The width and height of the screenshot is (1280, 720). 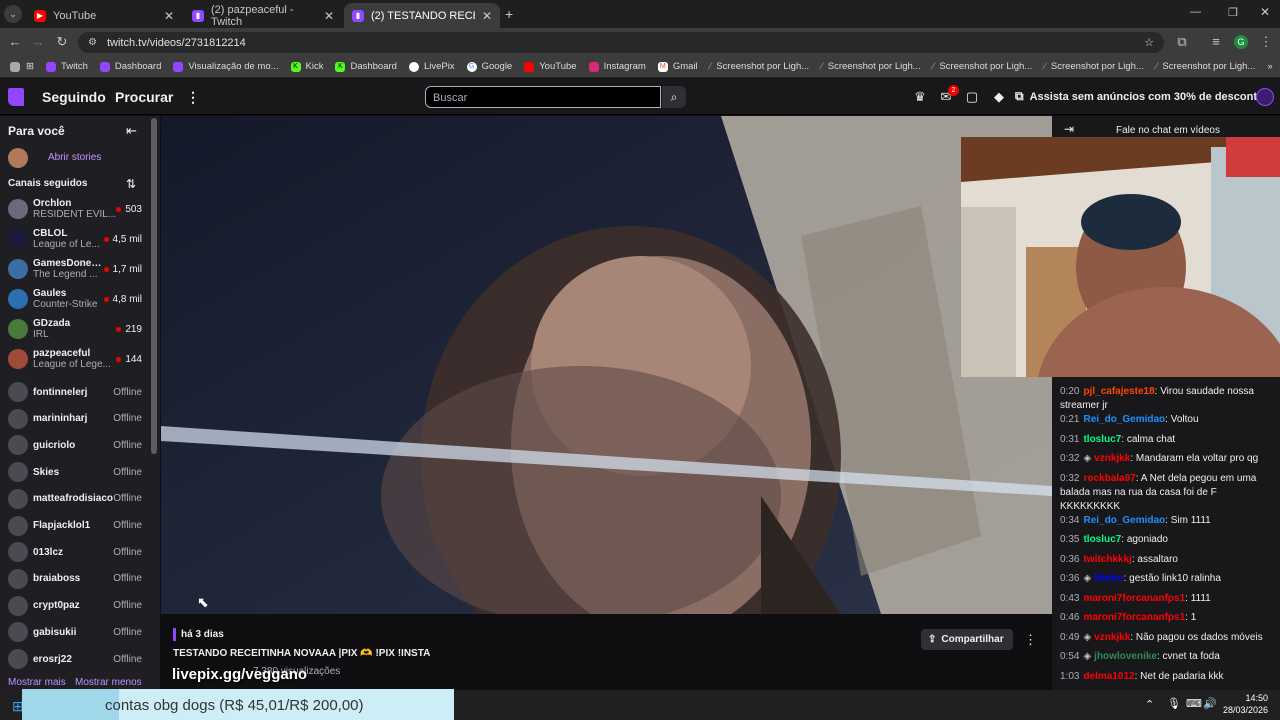 I want to click on chat-timestamp: 0:54, so click(x=1069, y=656).